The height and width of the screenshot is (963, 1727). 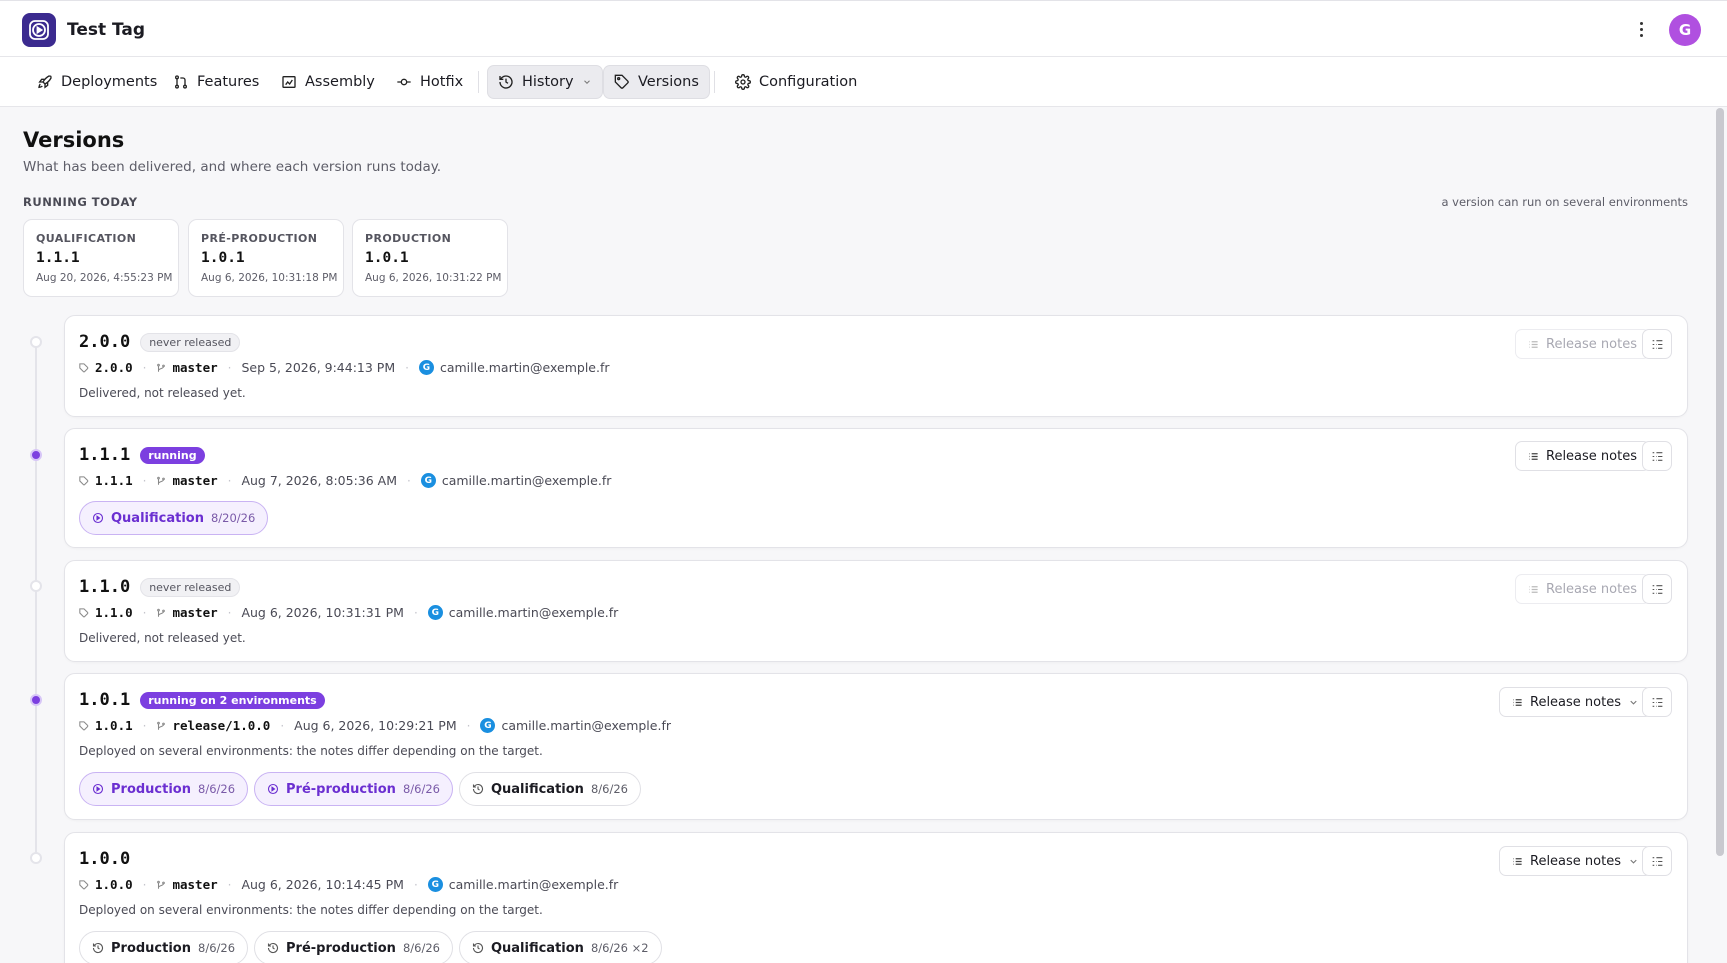 I want to click on tab-history: History, so click(x=545, y=82).